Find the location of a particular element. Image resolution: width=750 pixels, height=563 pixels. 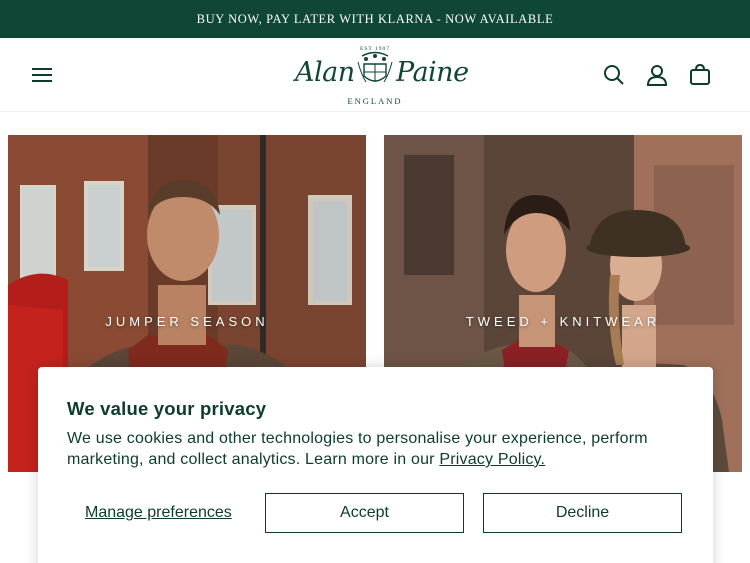

menu-button is located at coordinates (42, 75).